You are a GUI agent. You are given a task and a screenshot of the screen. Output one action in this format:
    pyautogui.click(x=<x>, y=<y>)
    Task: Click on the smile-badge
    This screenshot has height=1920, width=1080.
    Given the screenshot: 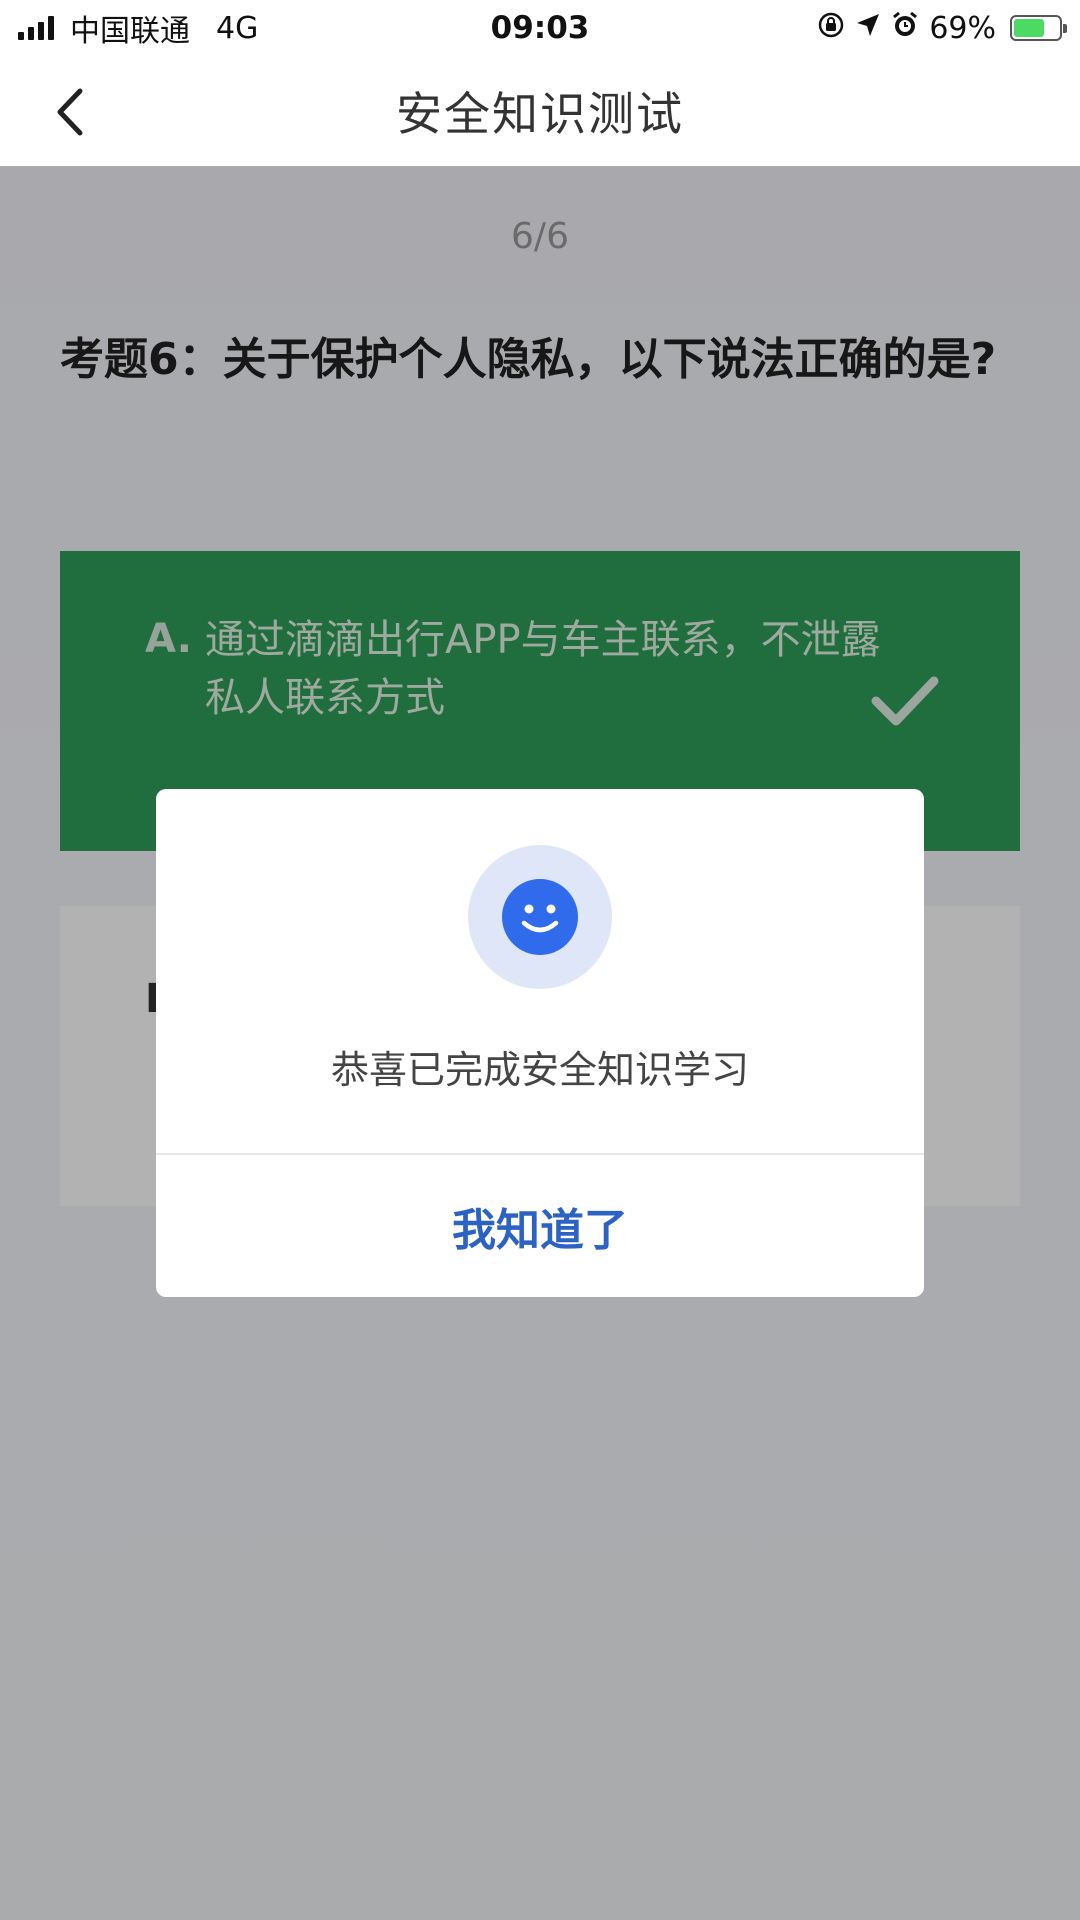 What is the action you would take?
    pyautogui.click(x=540, y=917)
    